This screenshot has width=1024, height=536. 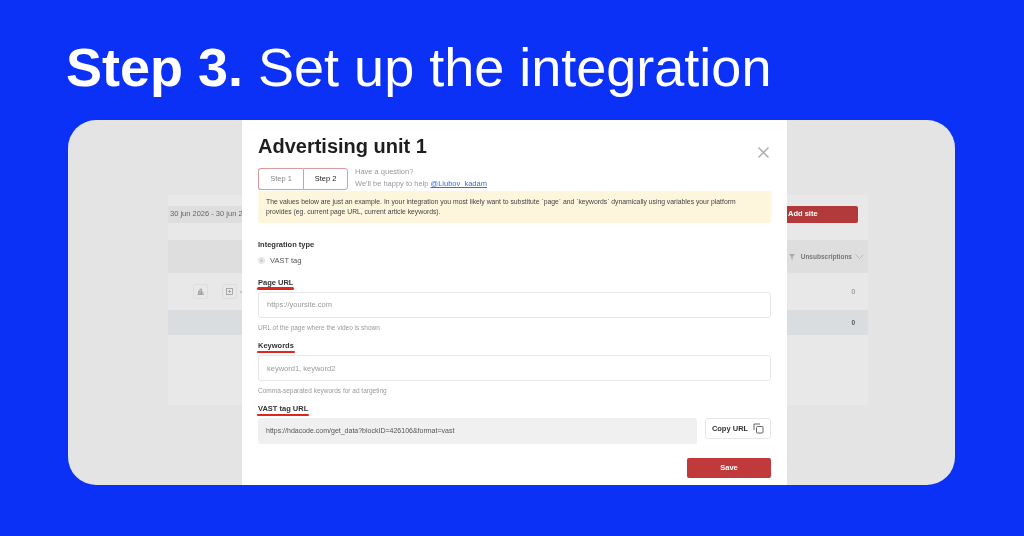 I want to click on add-button, so click(x=229, y=291).